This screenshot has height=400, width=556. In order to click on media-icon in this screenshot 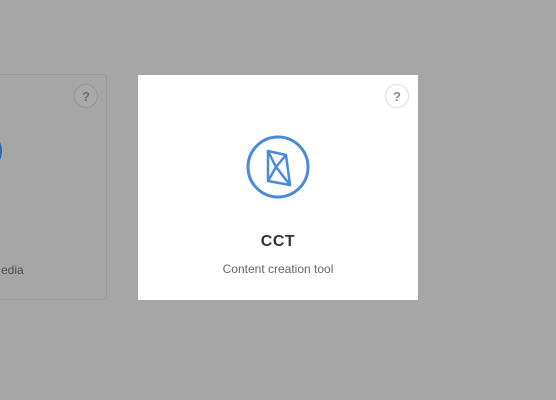, I will do `click(1, 151)`.